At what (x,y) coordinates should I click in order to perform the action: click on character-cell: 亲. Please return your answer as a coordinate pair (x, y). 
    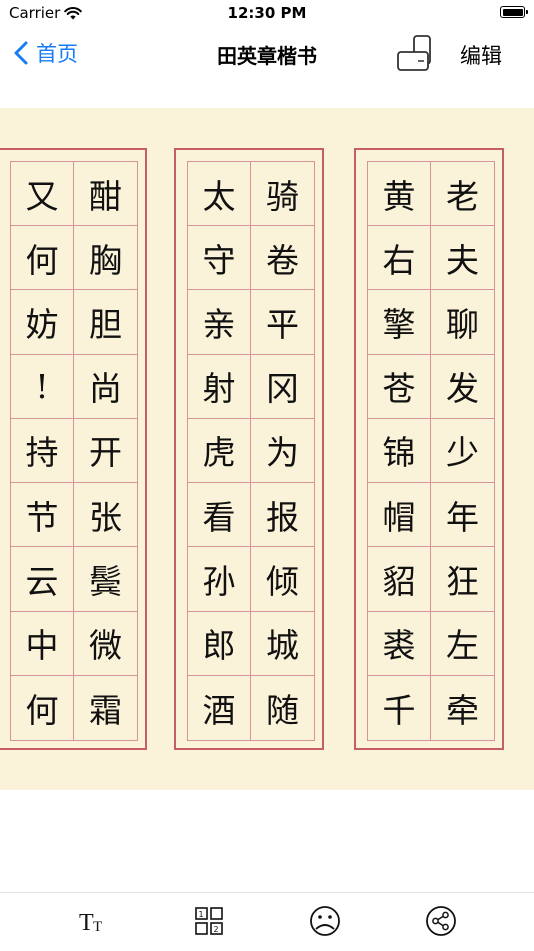
    Looking at the image, I should click on (219, 322).